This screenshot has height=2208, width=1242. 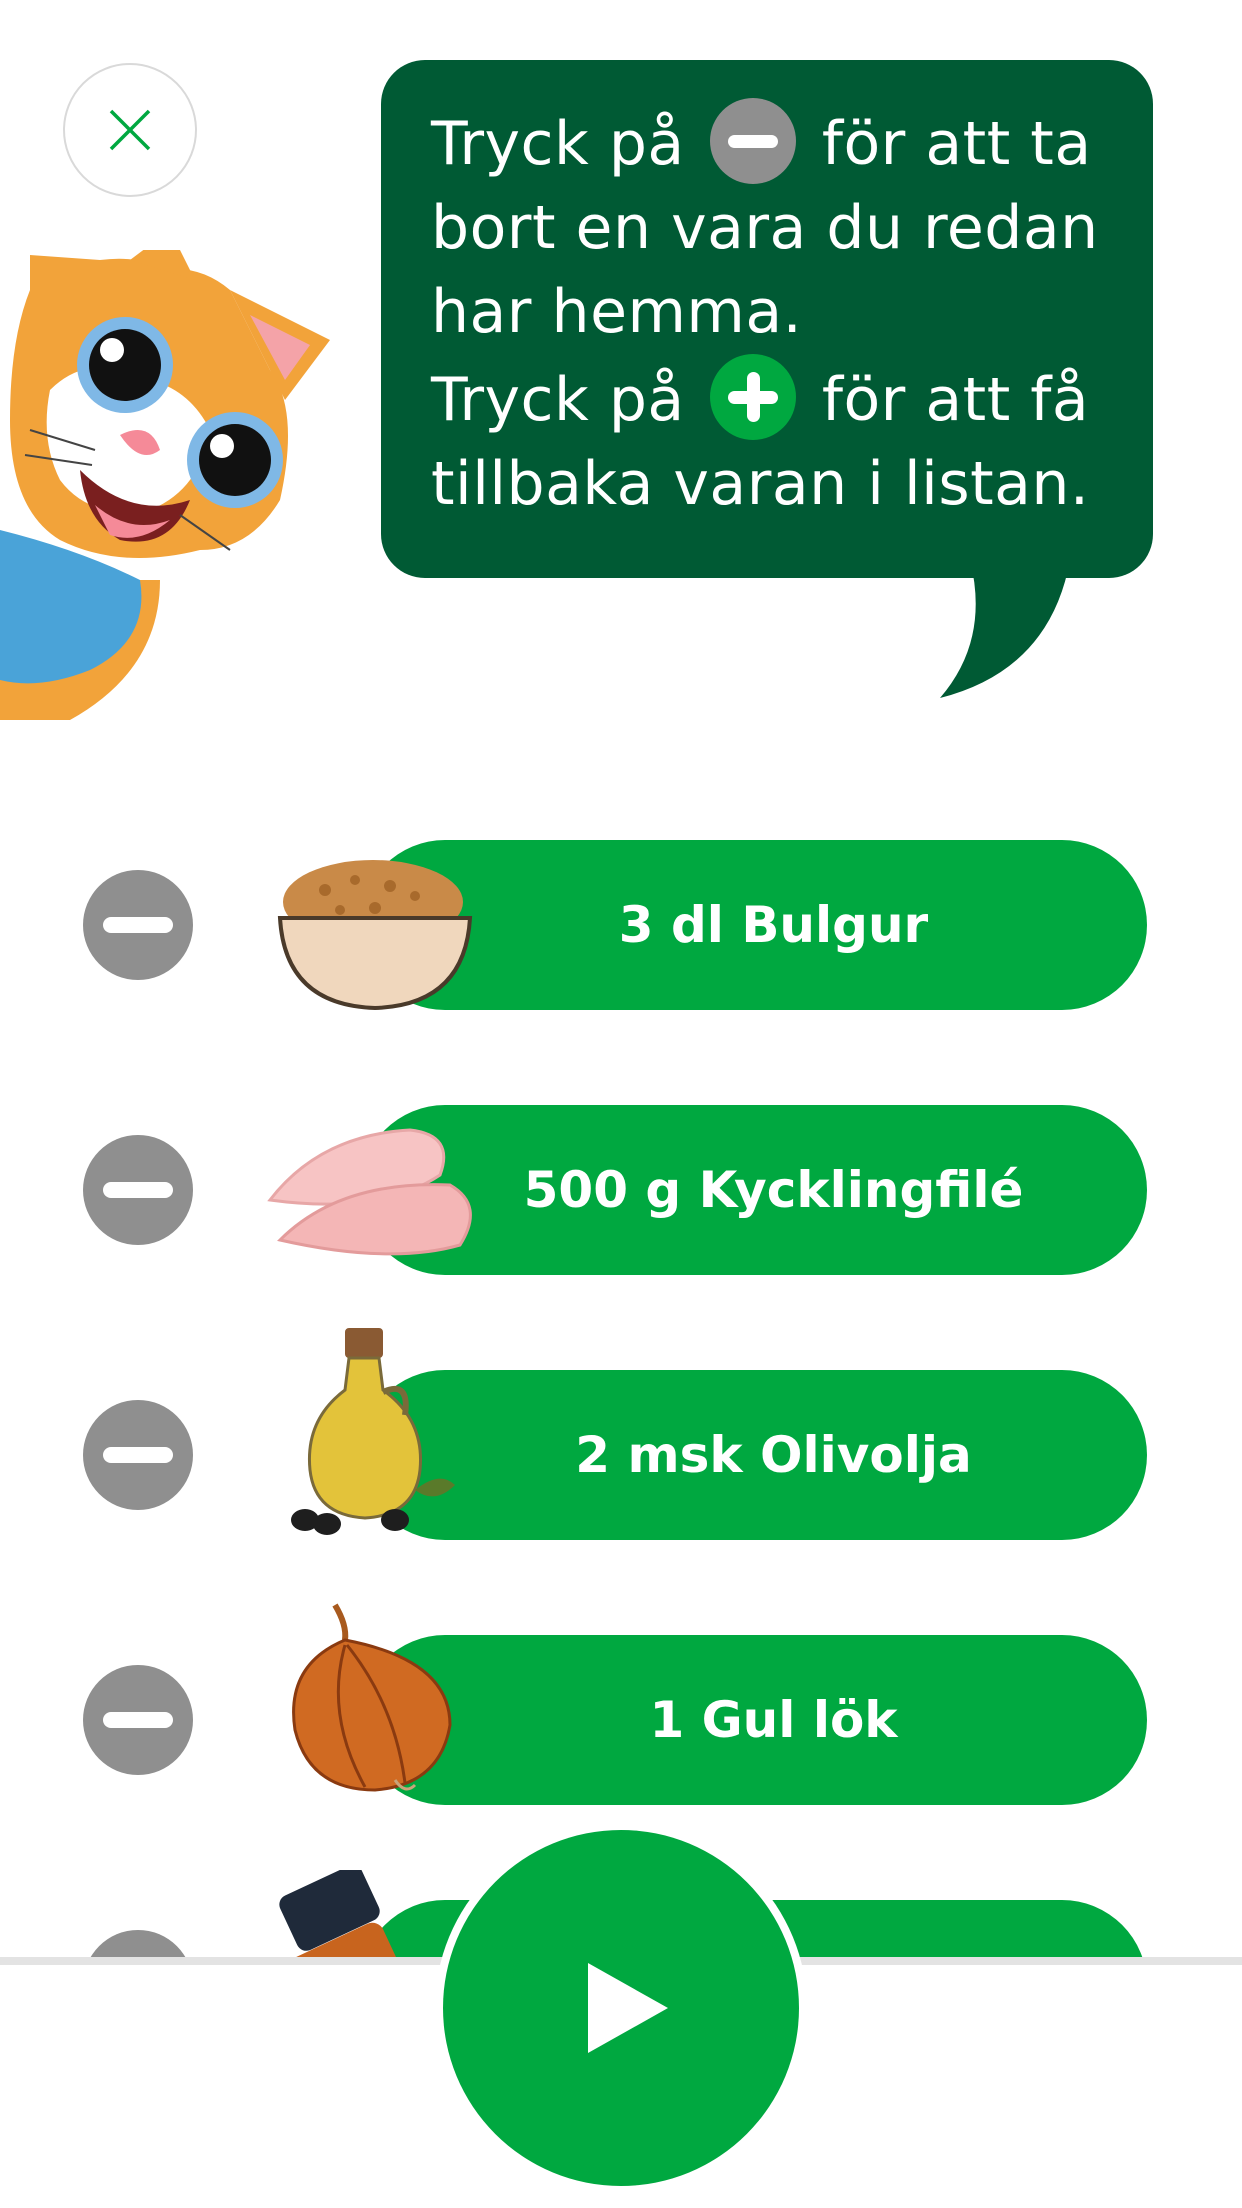 What do you see at coordinates (753, 141) in the screenshot?
I see `minus-icon` at bounding box center [753, 141].